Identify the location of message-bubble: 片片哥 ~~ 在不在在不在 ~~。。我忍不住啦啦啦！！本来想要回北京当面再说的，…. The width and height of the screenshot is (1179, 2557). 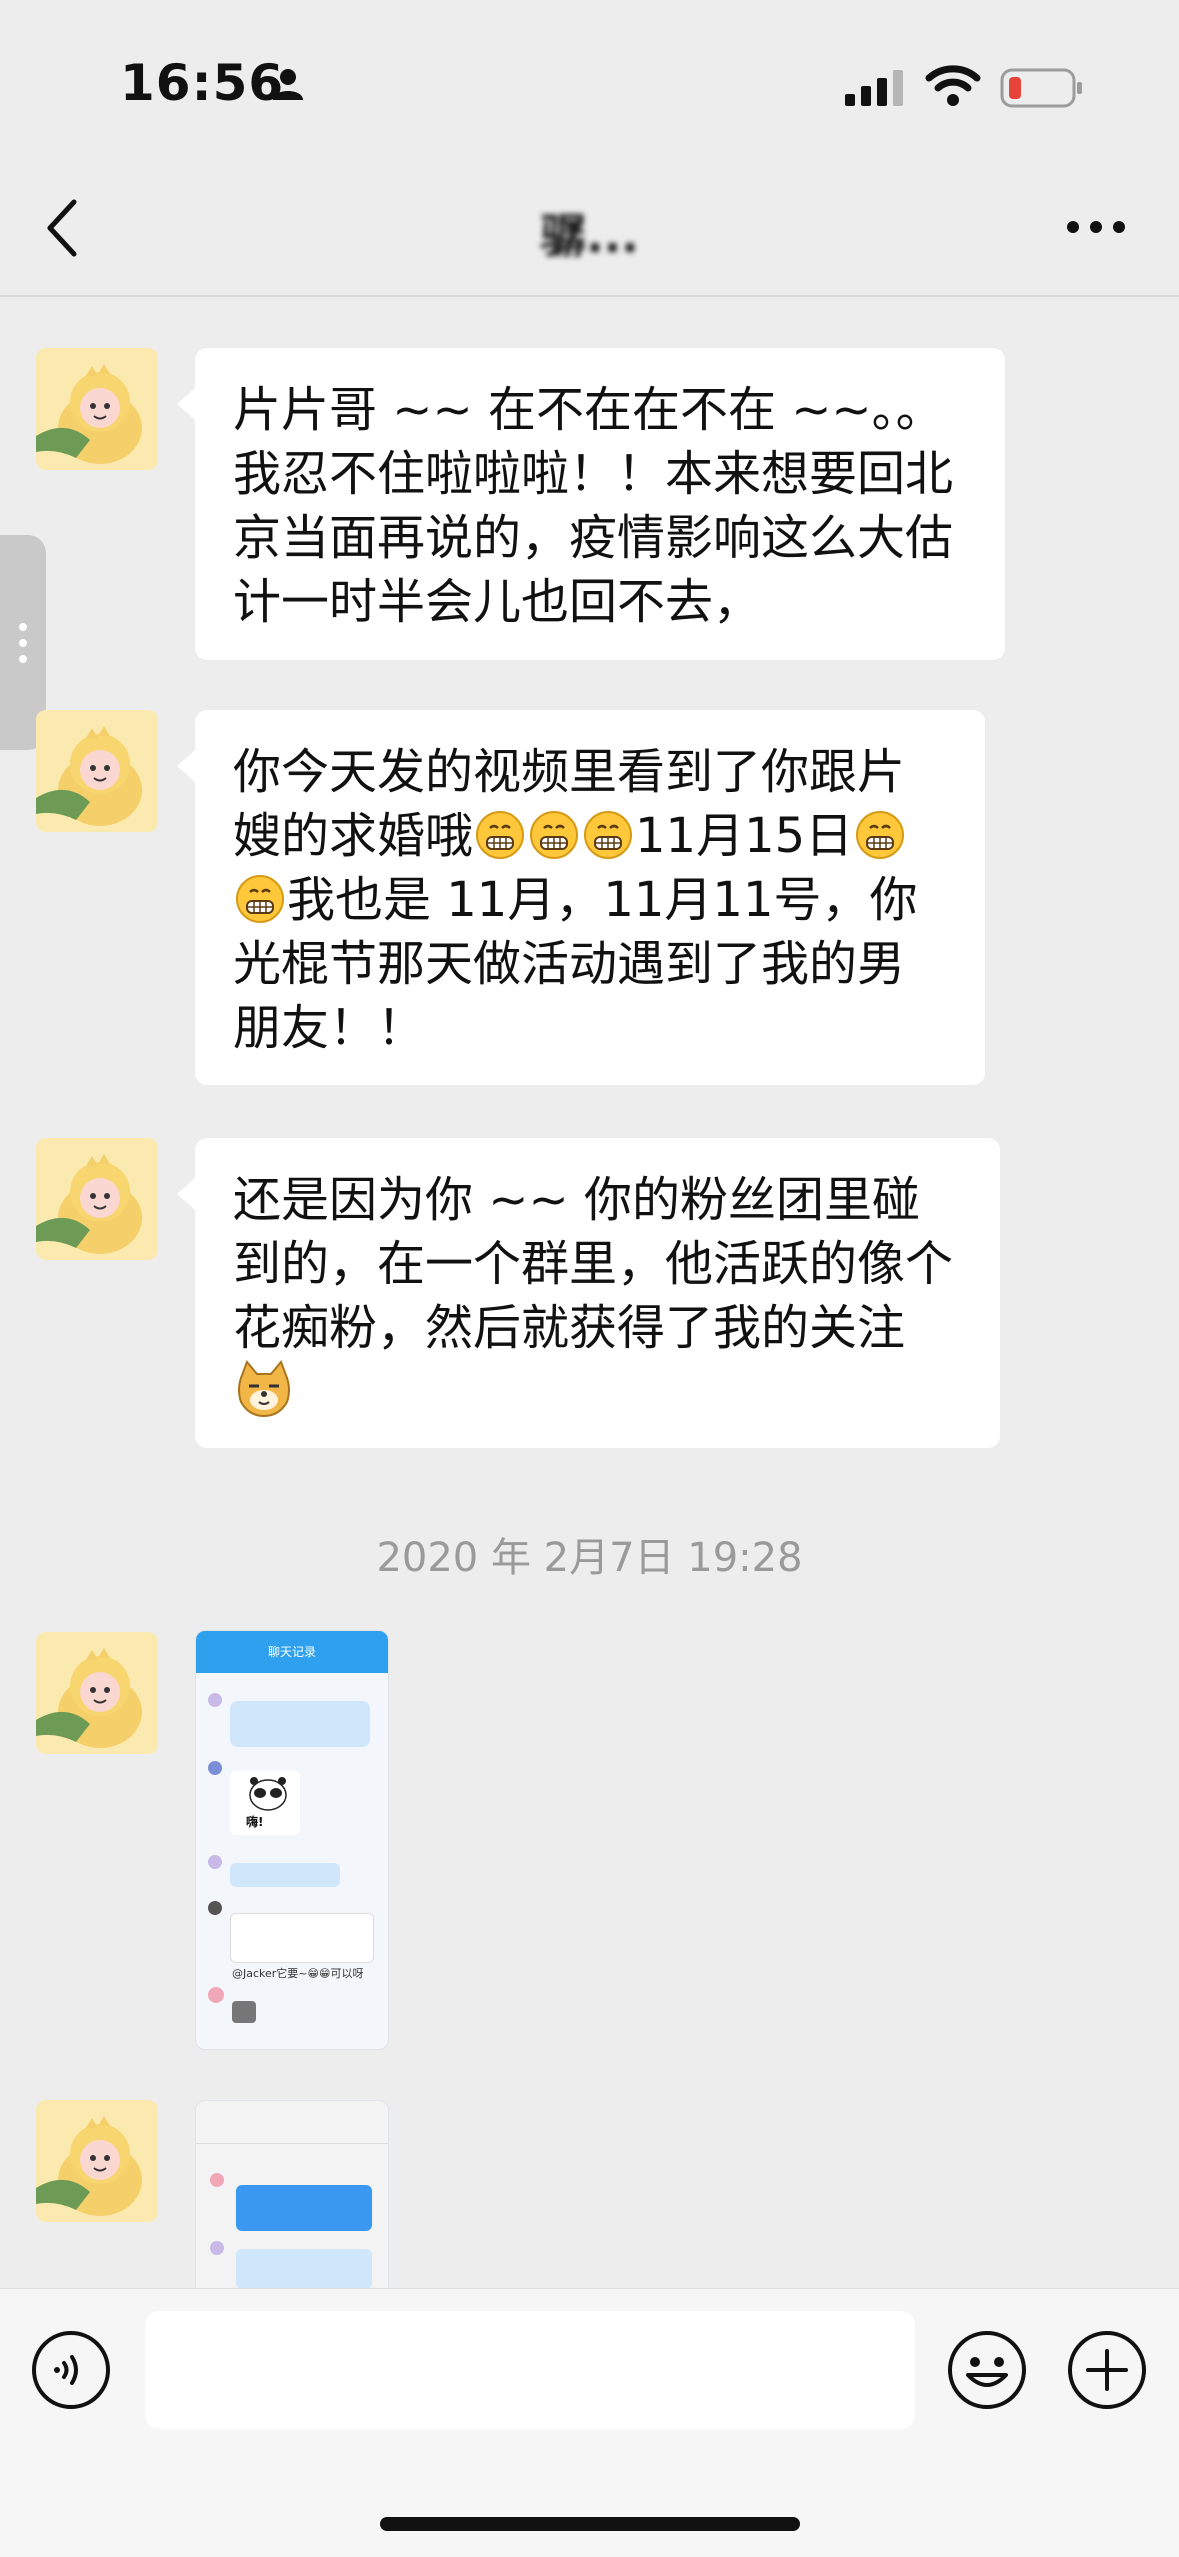
(591, 504).